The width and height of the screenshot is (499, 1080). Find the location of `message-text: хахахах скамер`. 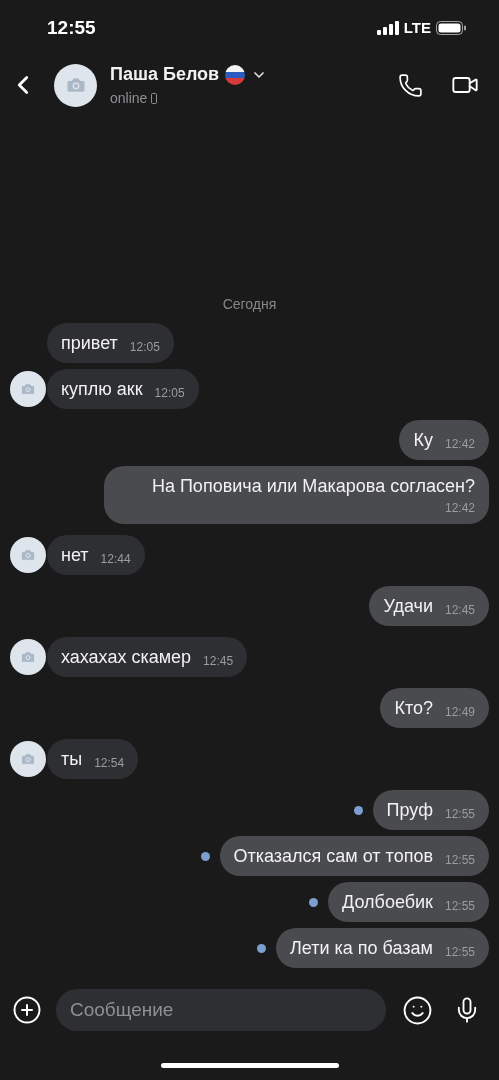

message-text: хахахах скамер is located at coordinates (126, 657).